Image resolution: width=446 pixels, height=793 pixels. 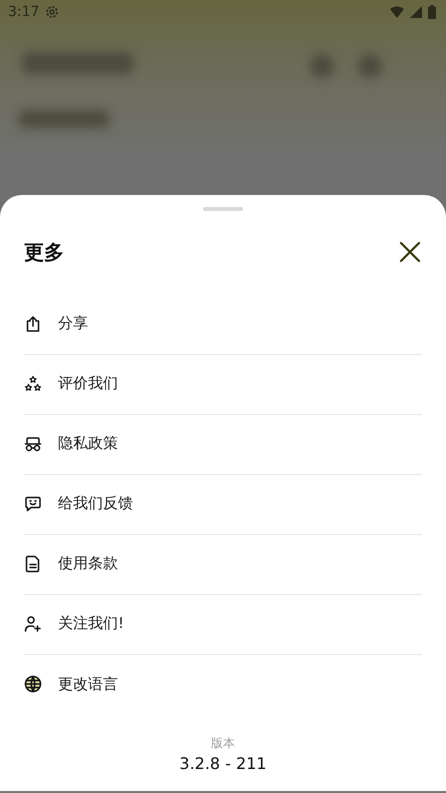 I want to click on person-add-icon, so click(x=33, y=623).